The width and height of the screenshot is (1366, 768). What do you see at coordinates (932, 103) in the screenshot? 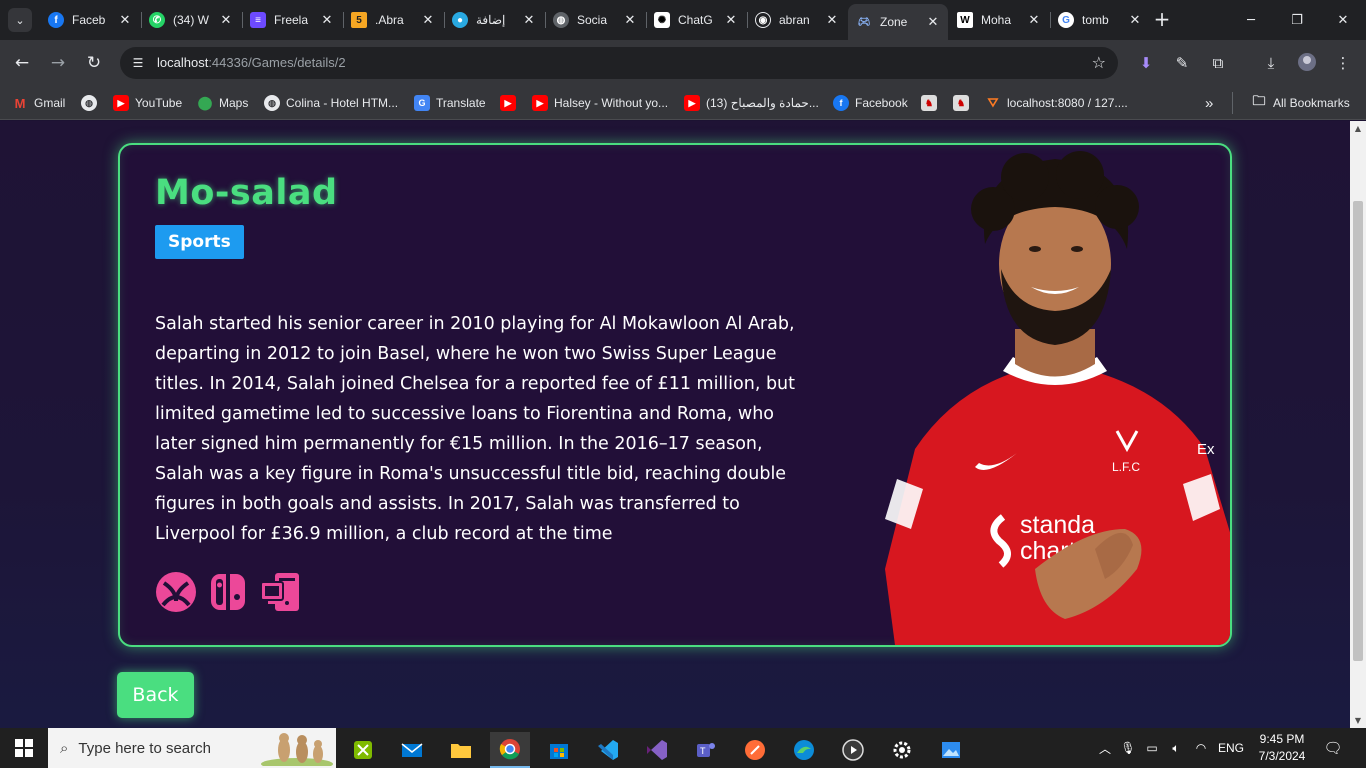
I see `bookmark-game-1: ♞` at bounding box center [932, 103].